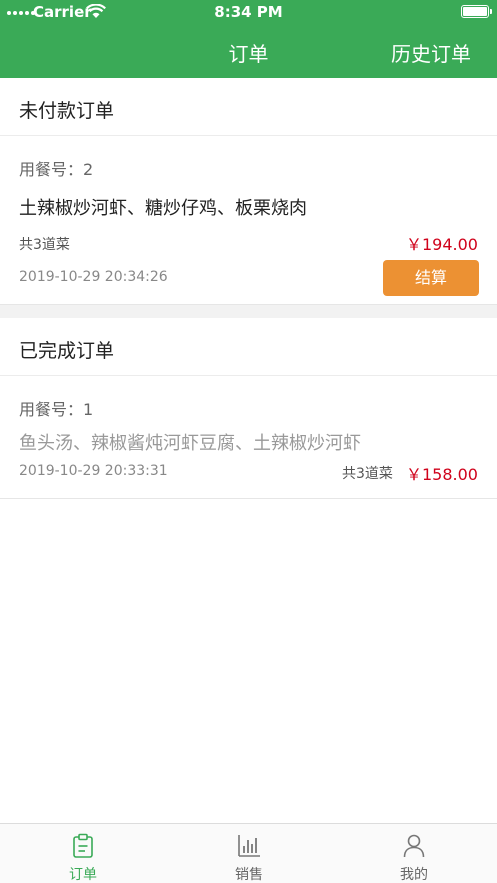 Image resolution: width=497 pixels, height=883 pixels. I want to click on order-price: ￥194.00, so click(442, 244).